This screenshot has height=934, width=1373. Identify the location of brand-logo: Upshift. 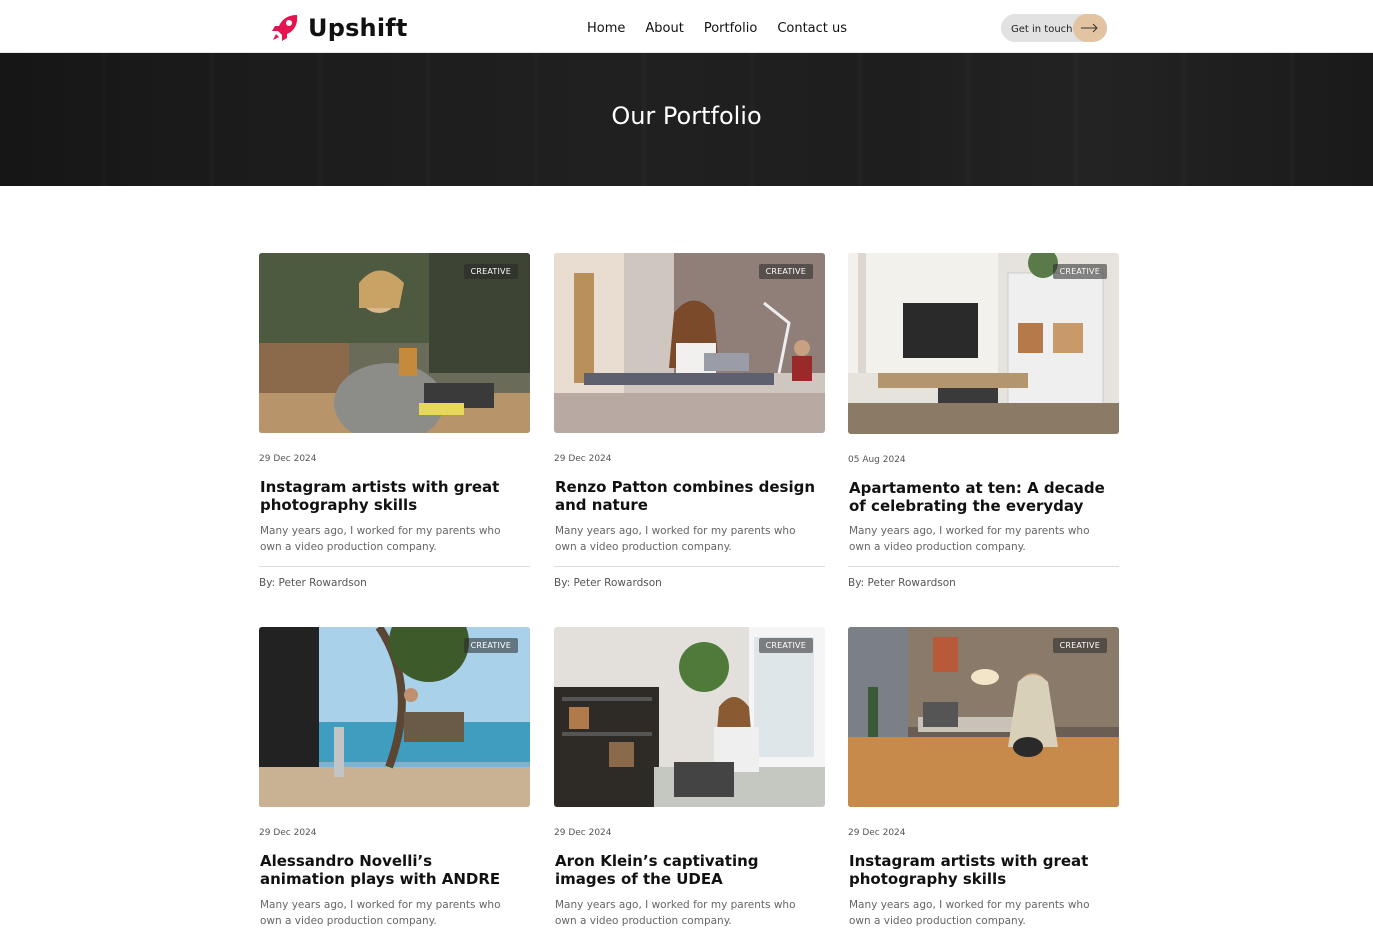
(339, 28).